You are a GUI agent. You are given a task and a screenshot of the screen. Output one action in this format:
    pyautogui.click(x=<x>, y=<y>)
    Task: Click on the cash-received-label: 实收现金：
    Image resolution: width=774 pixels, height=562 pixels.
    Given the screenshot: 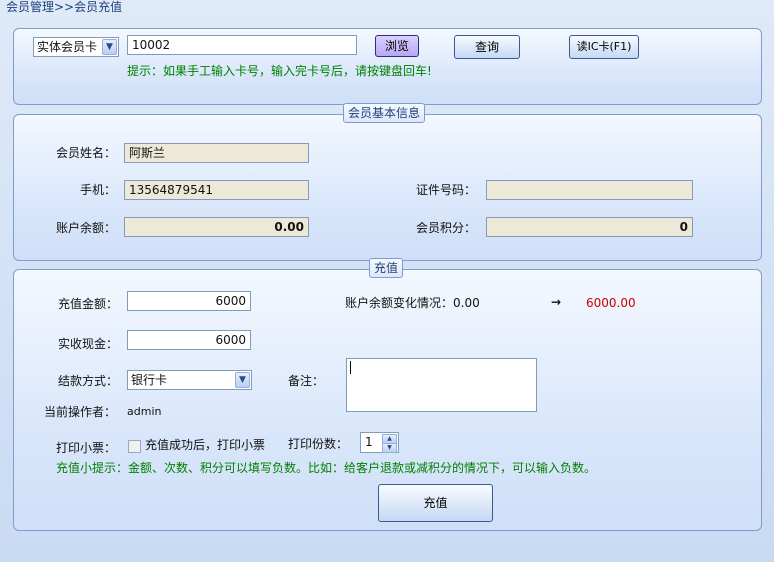 What is the action you would take?
    pyautogui.click(x=88, y=344)
    